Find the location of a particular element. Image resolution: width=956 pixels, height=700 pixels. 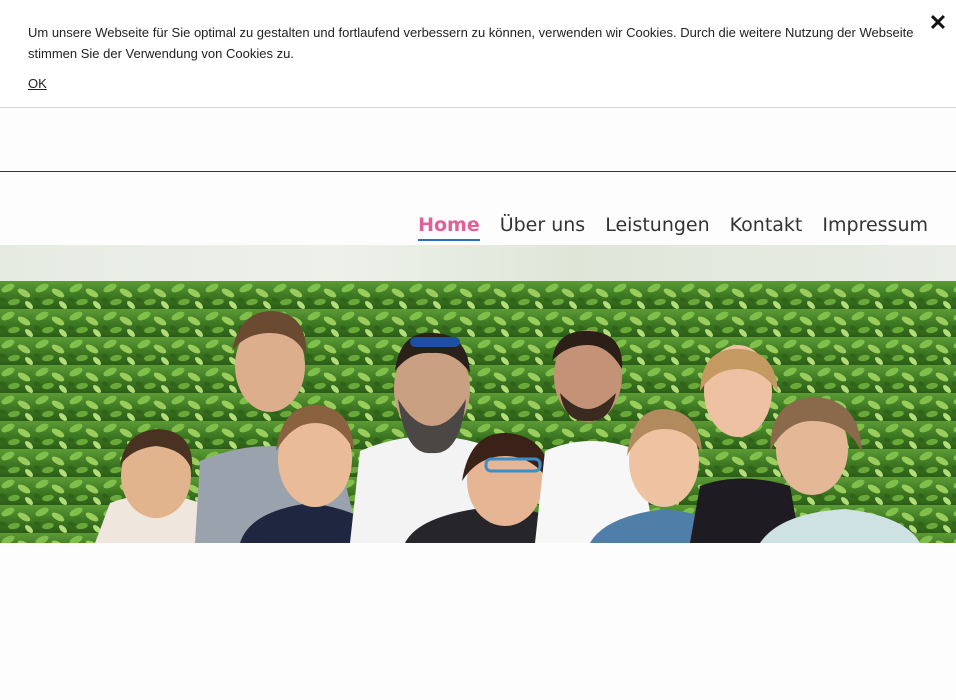

nav-item-leistungen: Leistungen is located at coordinates (657, 226).